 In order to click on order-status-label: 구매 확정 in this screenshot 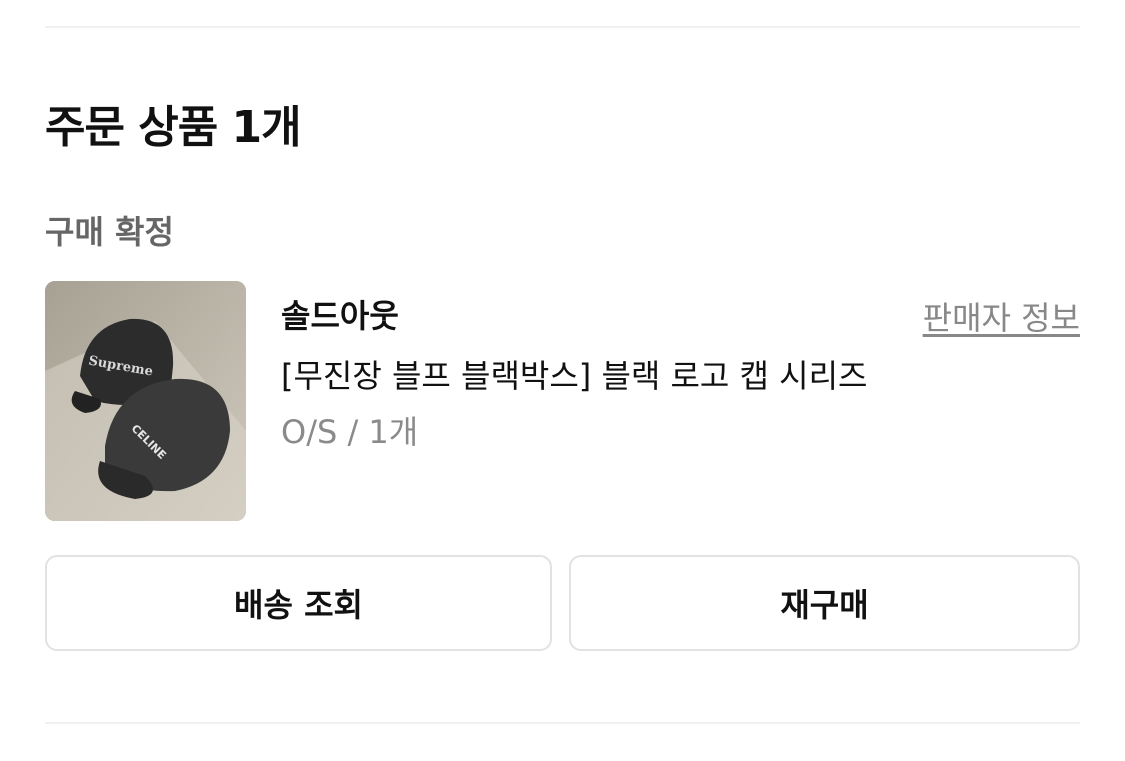, I will do `click(109, 232)`.